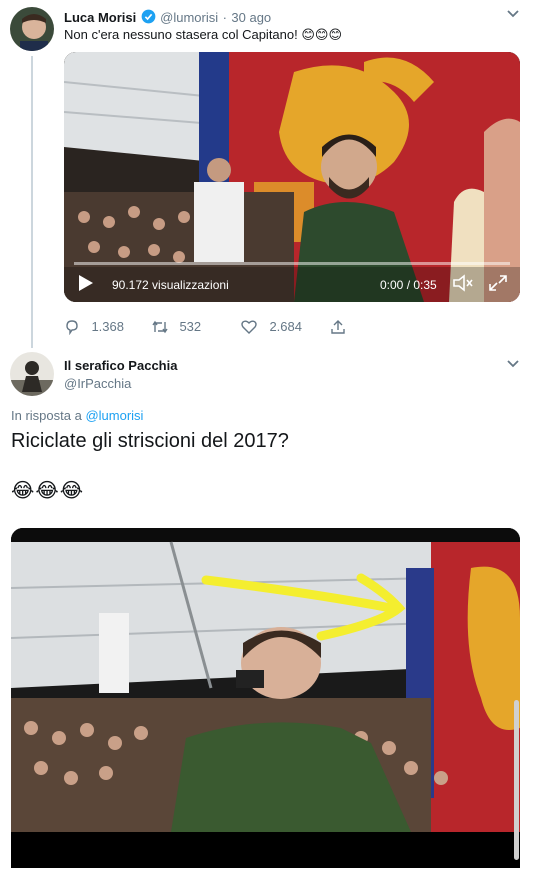  I want to click on reply-count: 1.368, so click(107, 326).